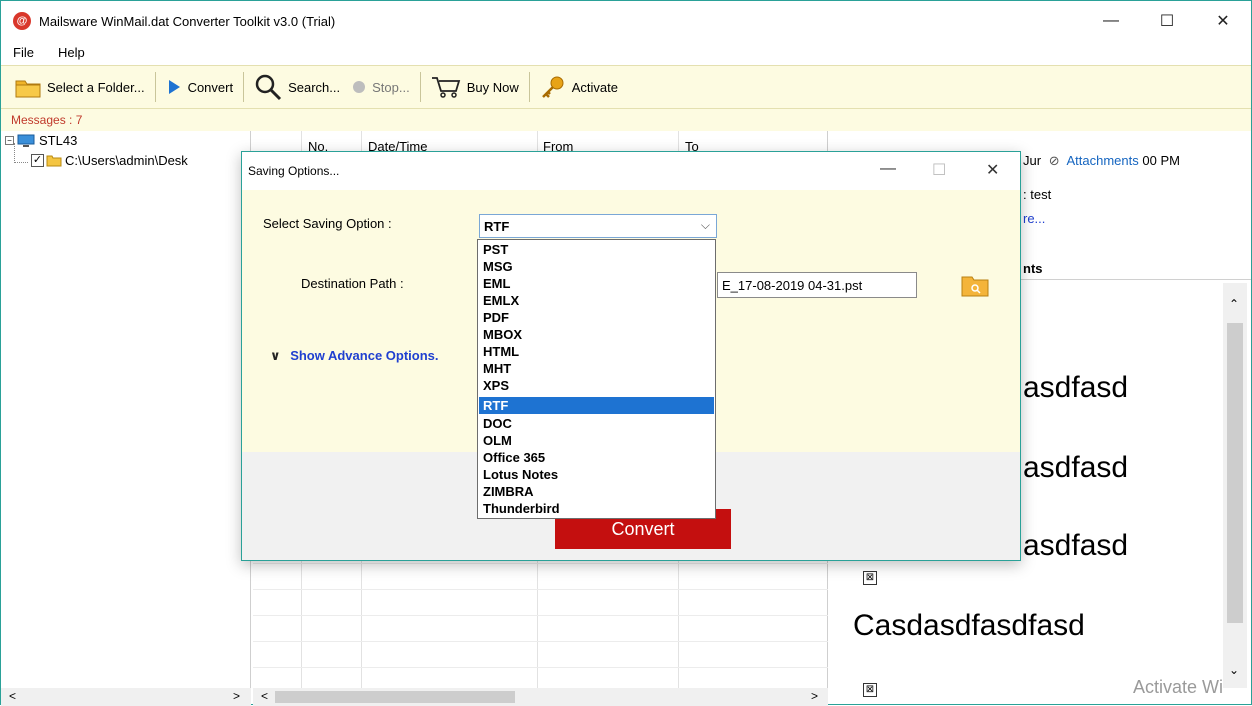  Describe the element at coordinates (596, 385) in the screenshot. I see `dropdown-option-xps: XPS` at that location.